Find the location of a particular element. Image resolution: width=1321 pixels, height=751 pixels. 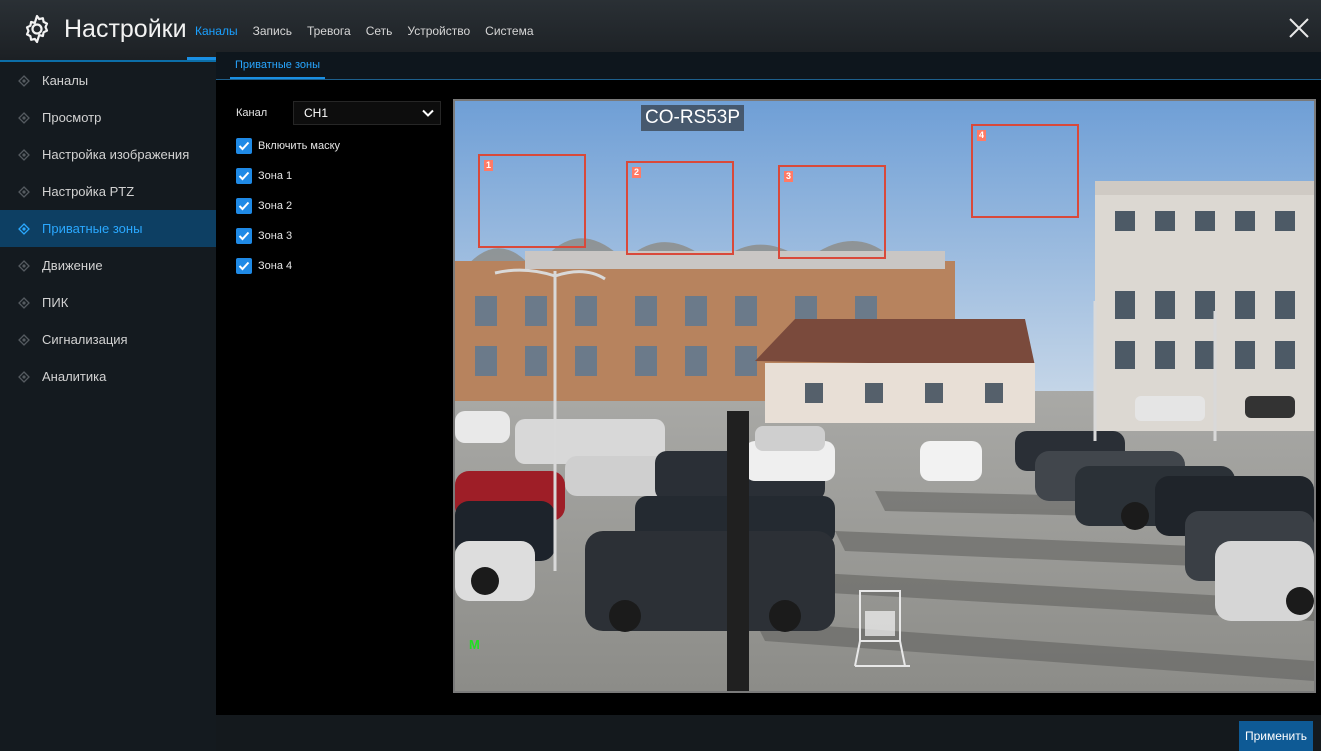

sidebar-item-motion: Движение is located at coordinates (108, 265).